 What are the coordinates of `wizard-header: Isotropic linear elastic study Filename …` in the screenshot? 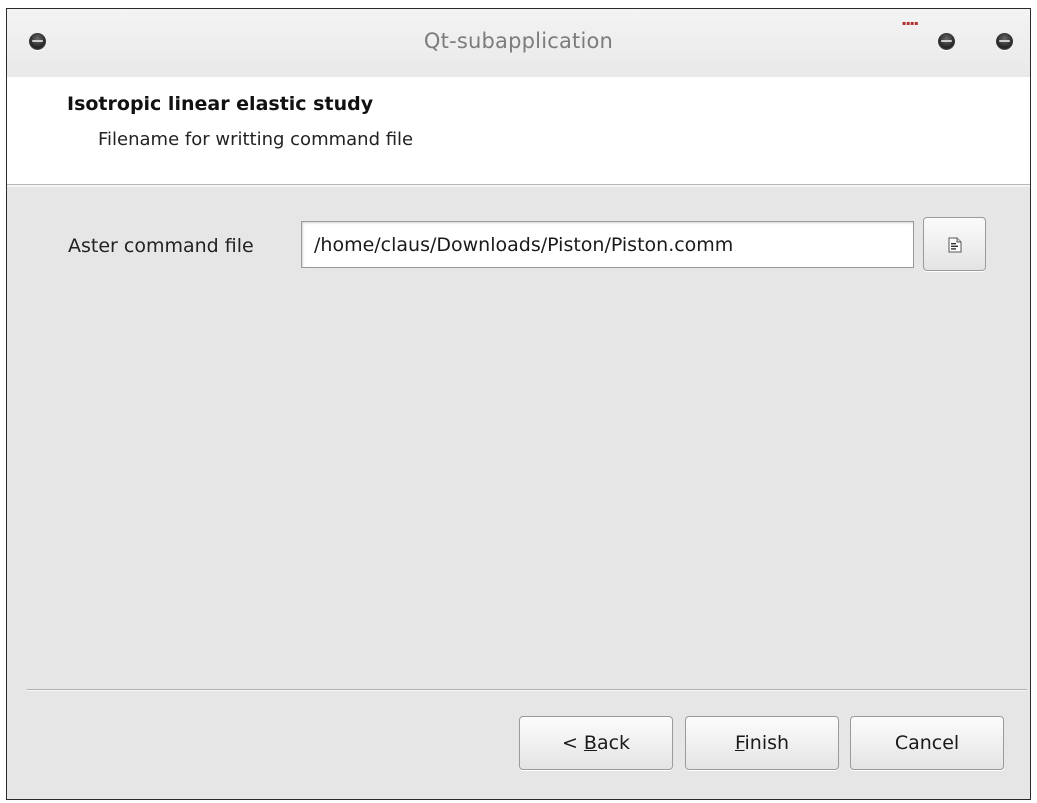 It's located at (518, 131).